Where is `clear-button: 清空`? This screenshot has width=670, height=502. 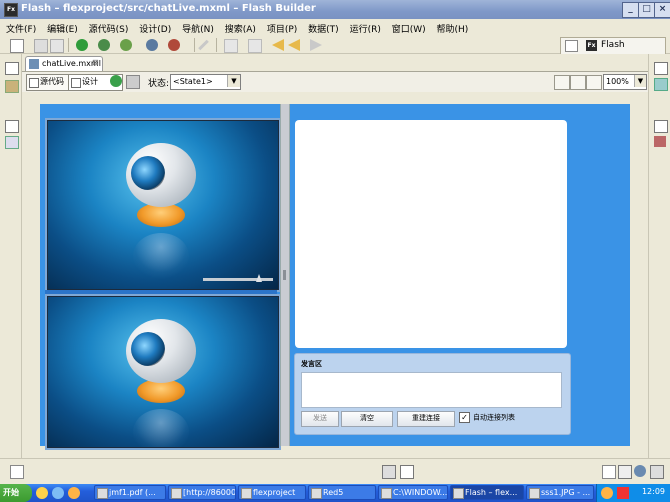
clear-button: 清空 is located at coordinates (367, 419).